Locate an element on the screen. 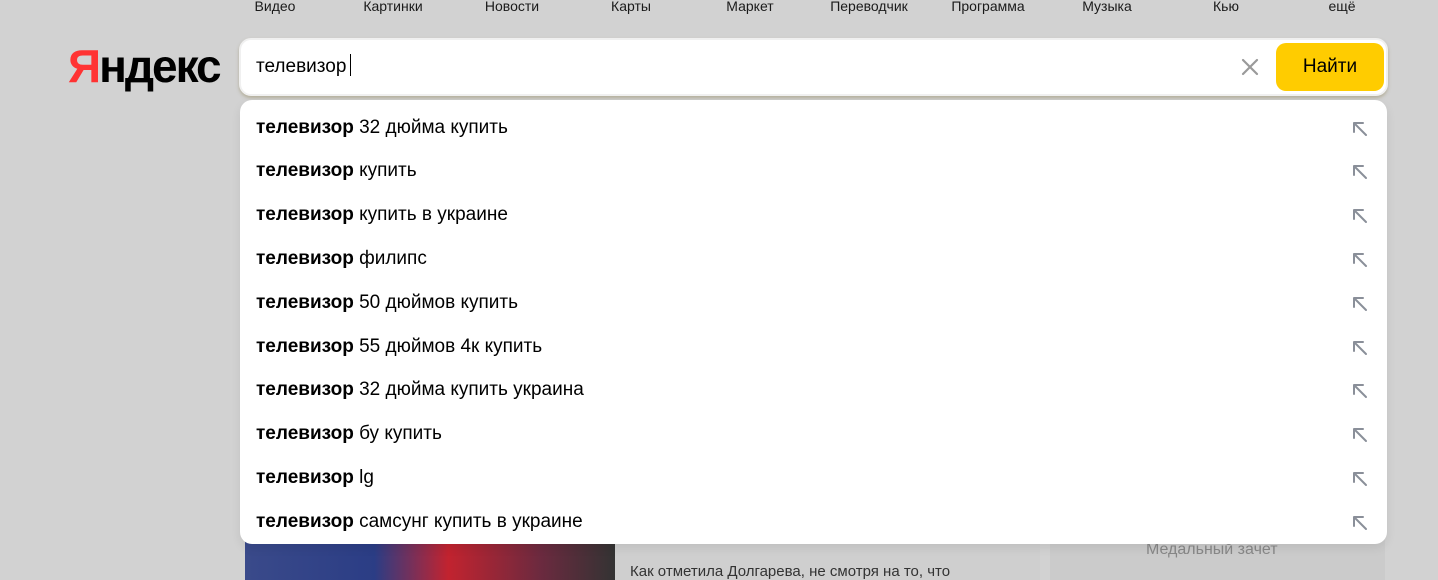 The image size is (1438, 580). search-input: телевизор is located at coordinates (304, 66).